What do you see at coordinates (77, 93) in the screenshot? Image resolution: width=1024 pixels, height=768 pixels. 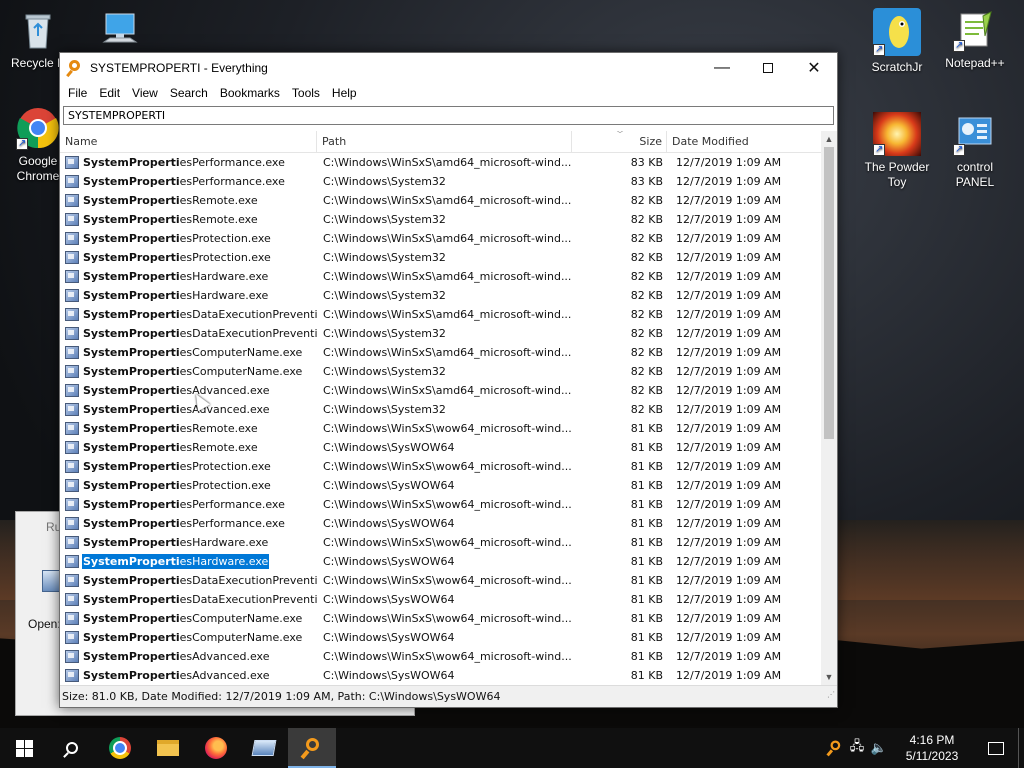 I see `menu-file: File` at bounding box center [77, 93].